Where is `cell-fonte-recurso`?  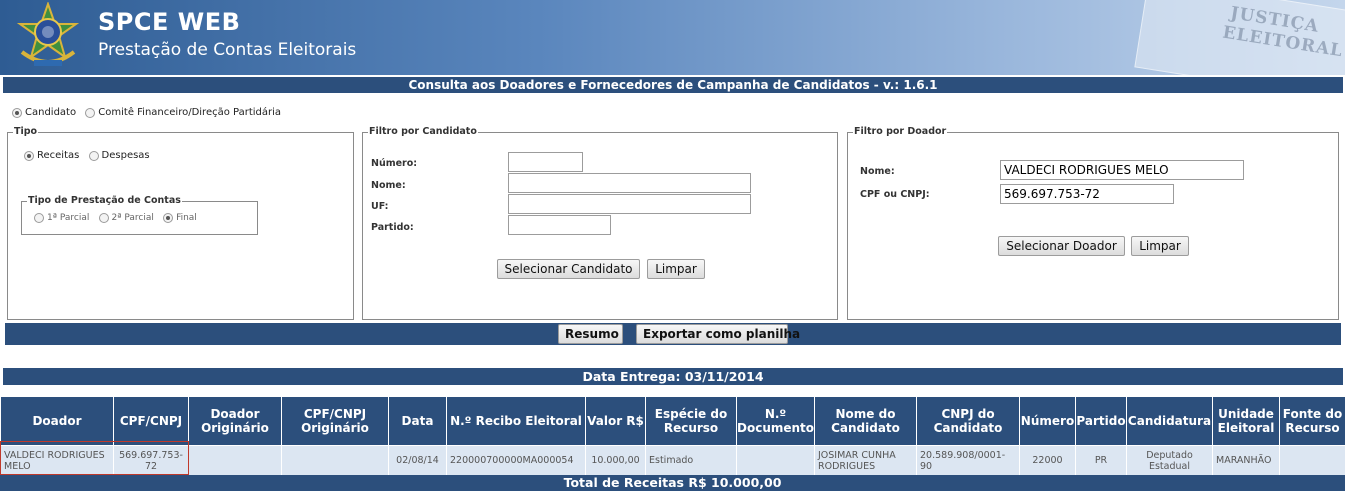 cell-fonte-recurso is located at coordinates (1312, 460).